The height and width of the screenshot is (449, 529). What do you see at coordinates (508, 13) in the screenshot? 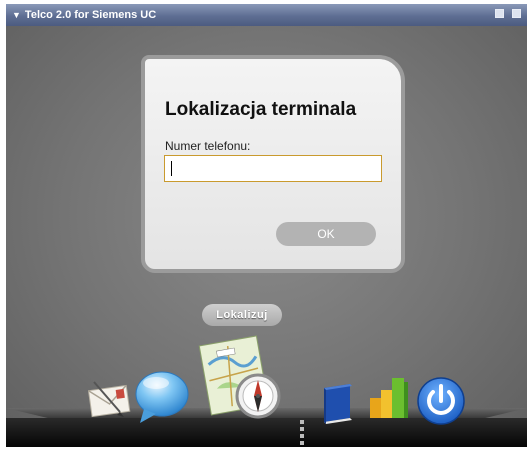
I see `title-bar-controls` at bounding box center [508, 13].